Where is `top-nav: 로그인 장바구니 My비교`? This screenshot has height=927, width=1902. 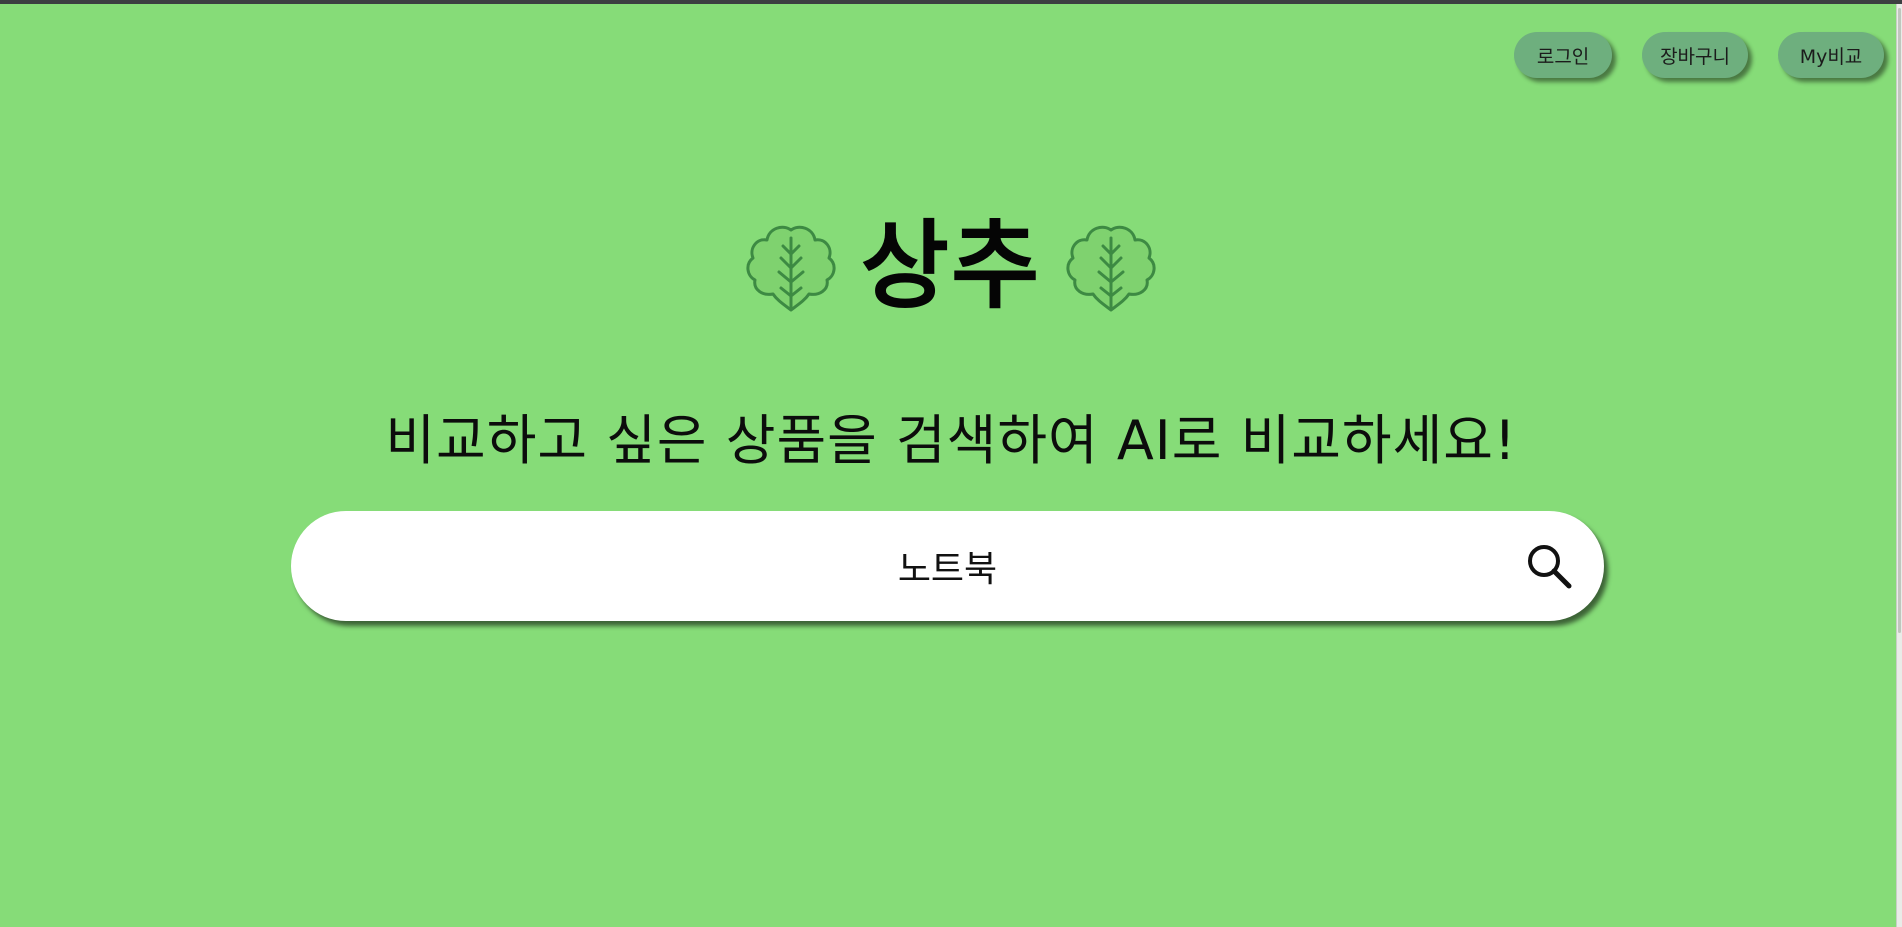 top-nav: 로그인 장바구니 My비교 is located at coordinates (1699, 55).